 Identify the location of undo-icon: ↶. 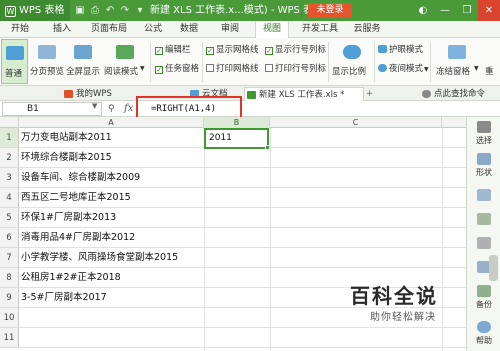
(110, 10).